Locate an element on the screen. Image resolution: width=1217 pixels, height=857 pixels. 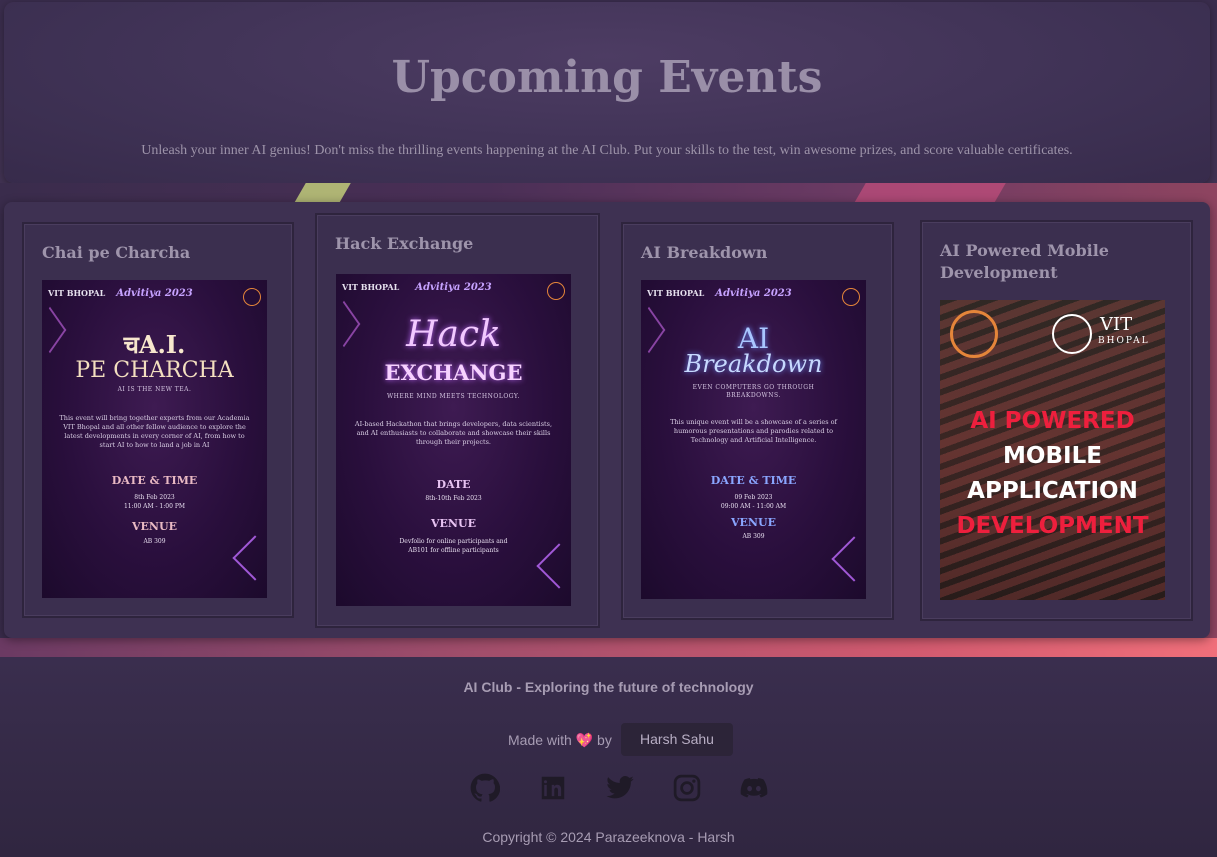
poster-heading: EXCHANGE is located at coordinates (453, 372).